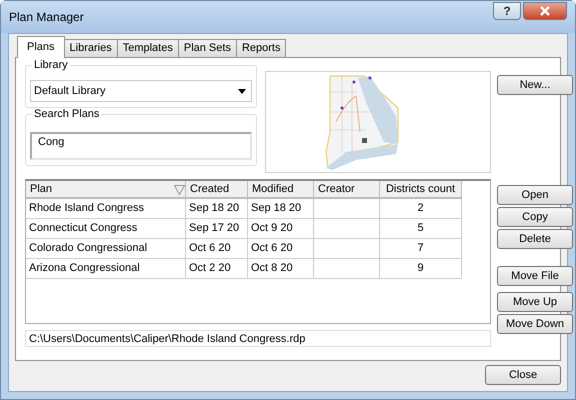 The width and height of the screenshot is (576, 400). I want to click on action-button: Move Up, so click(535, 302).